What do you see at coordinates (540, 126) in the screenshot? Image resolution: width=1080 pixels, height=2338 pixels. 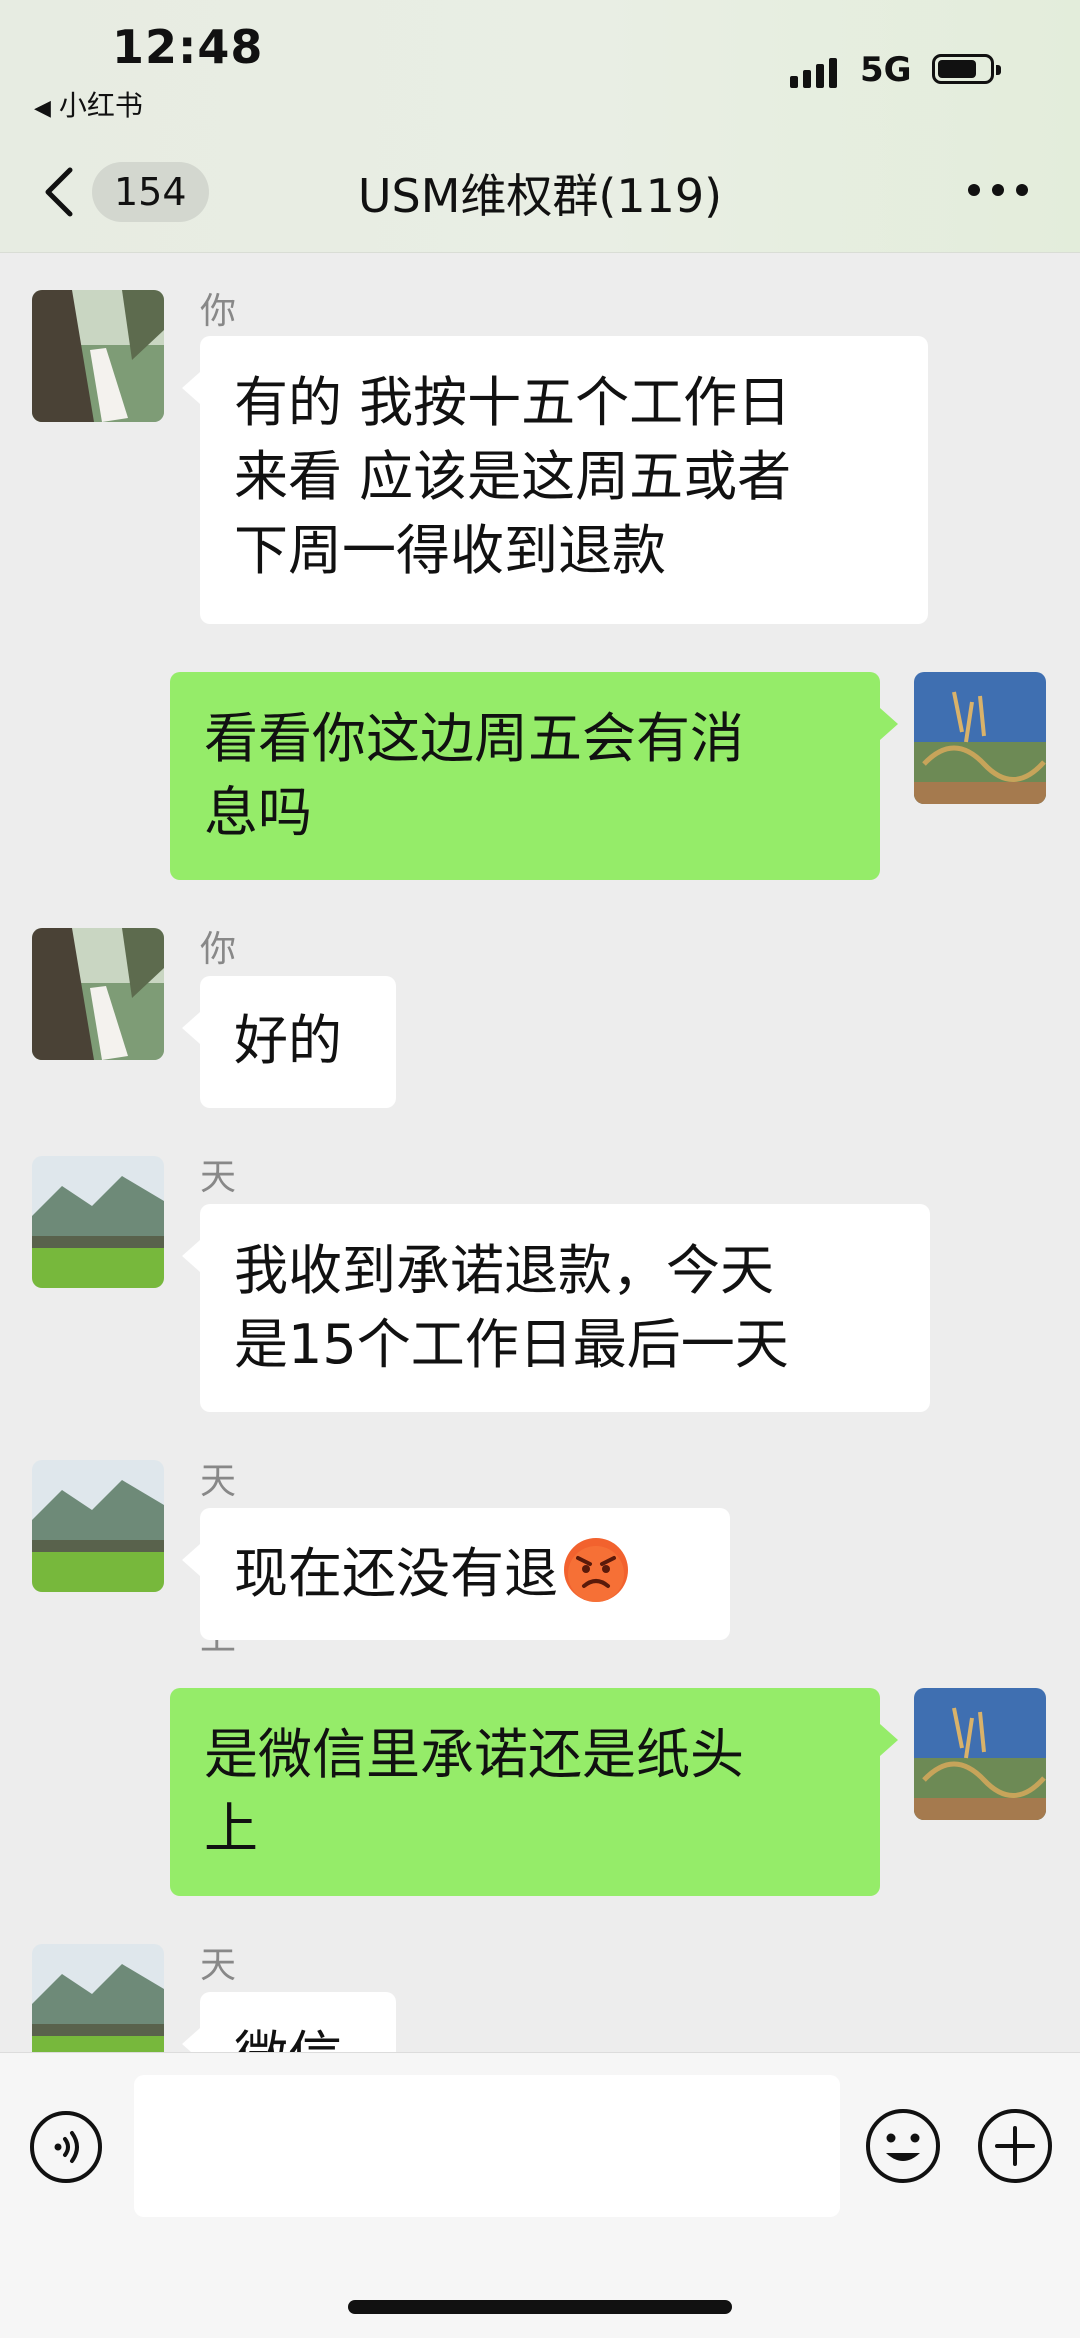 I see `top-bar: 12:48 ◀ 小红书 5G 154 USM维权群(119)` at bounding box center [540, 126].